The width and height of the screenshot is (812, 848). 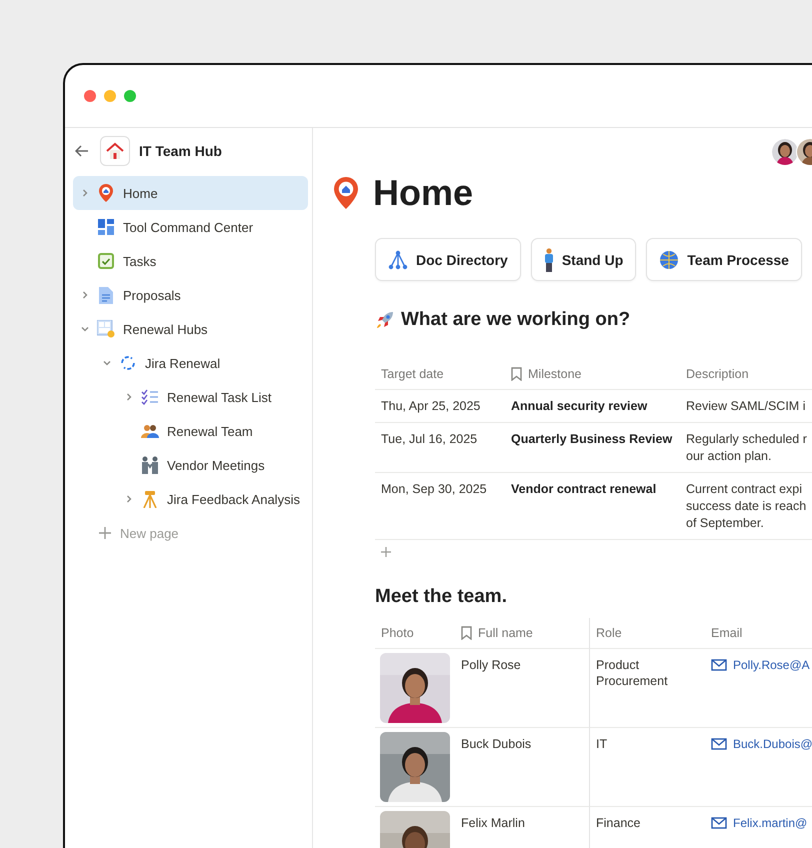 I want to click on table-cell: Polly Rose, so click(x=491, y=665).